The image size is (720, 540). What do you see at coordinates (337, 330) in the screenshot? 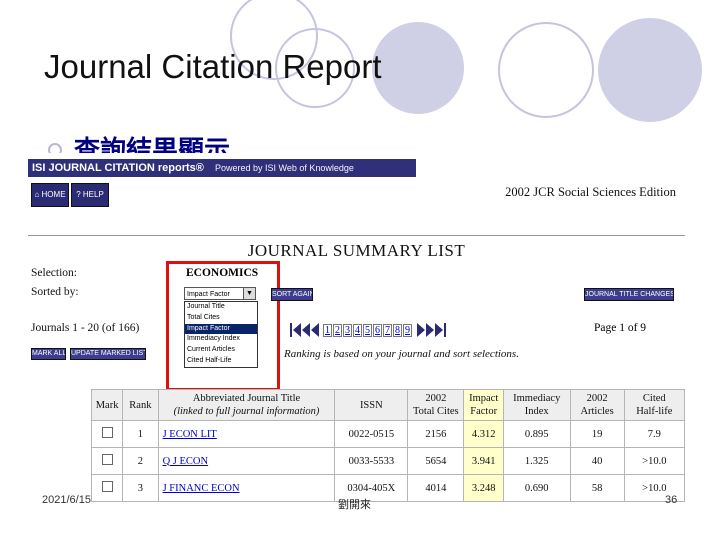
I see `page-link: 2` at bounding box center [337, 330].